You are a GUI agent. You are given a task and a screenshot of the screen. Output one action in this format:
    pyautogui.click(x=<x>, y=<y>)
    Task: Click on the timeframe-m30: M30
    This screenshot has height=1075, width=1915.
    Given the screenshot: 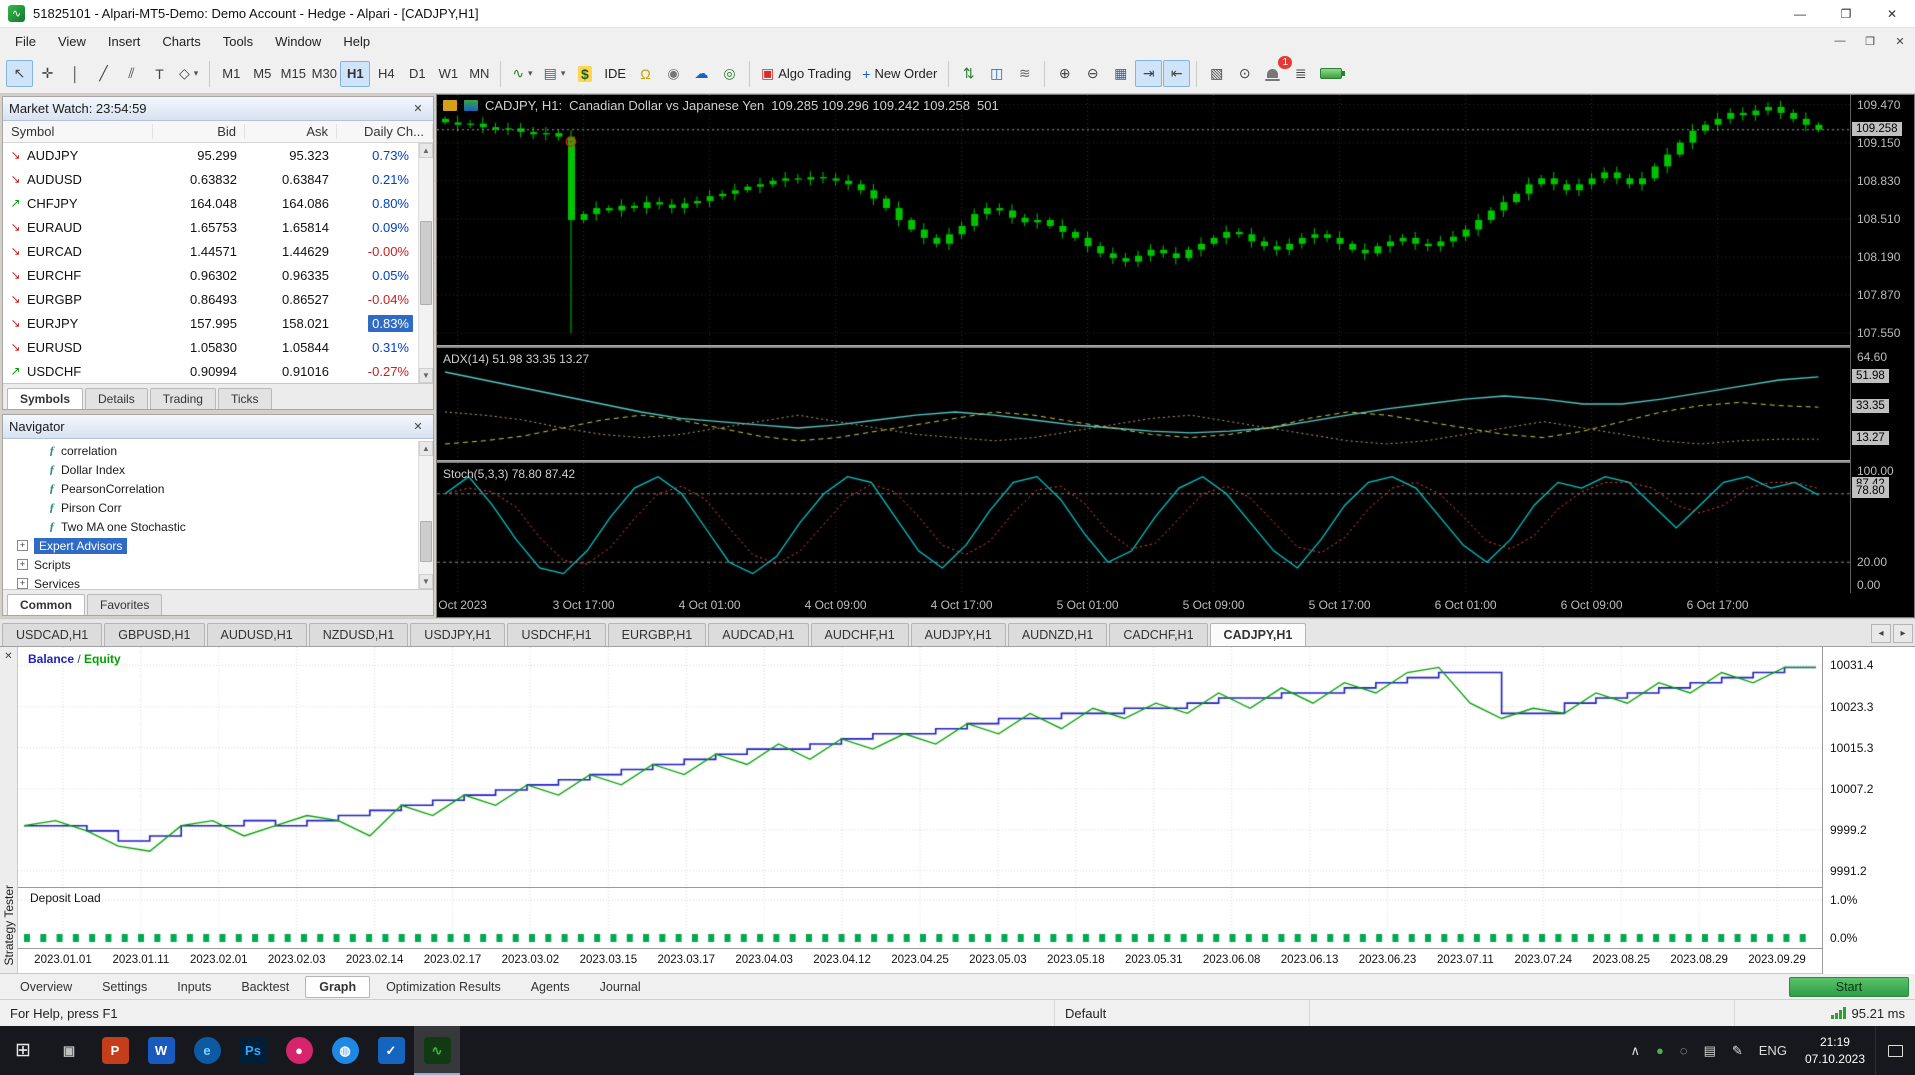 What is the action you would take?
    pyautogui.click(x=324, y=74)
    